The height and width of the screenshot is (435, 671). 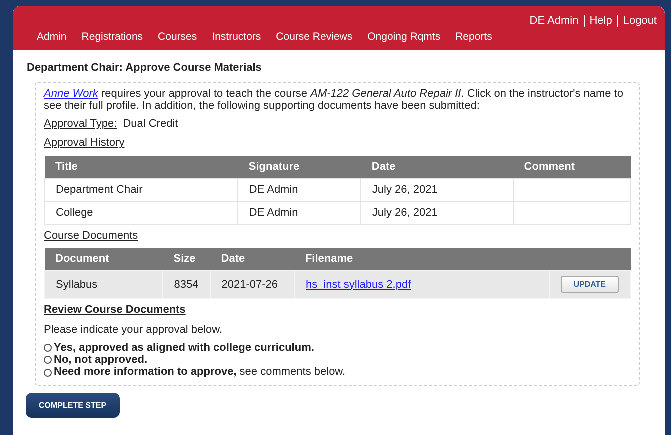 What do you see at coordinates (571, 167) in the screenshot?
I see `column-header: Comment` at bounding box center [571, 167].